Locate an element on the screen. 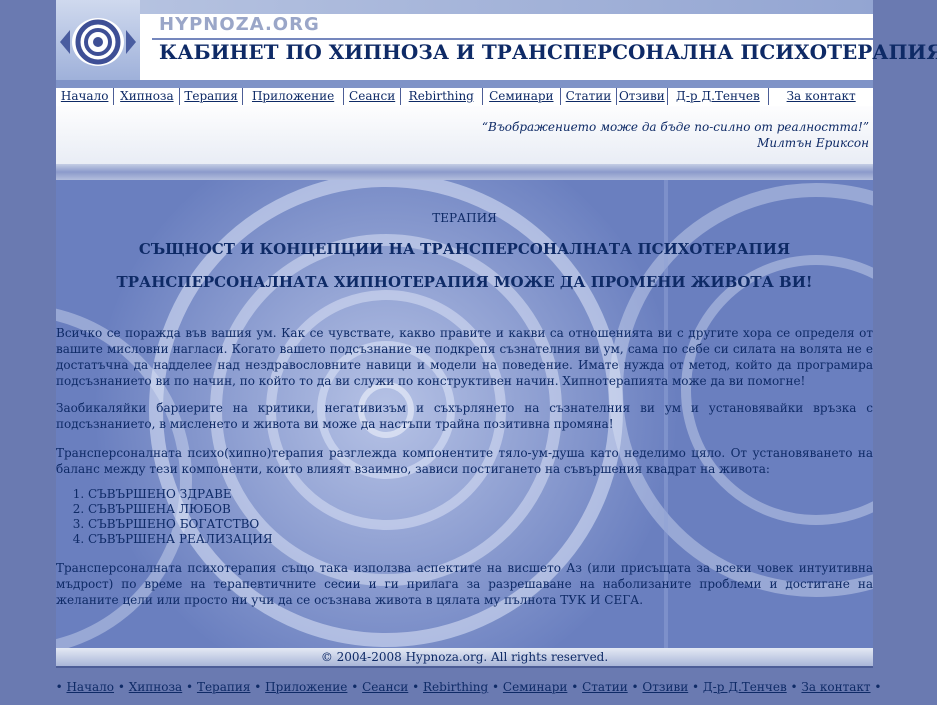 This screenshot has height=705, width=937. nav-item-doctor: Д-р Д.Тенчев is located at coordinates (719, 96).